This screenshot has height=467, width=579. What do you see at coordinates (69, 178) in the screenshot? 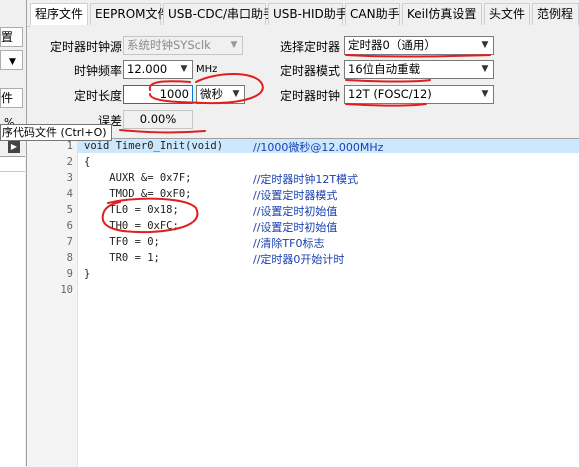
I see `line-number: 3` at bounding box center [69, 178].